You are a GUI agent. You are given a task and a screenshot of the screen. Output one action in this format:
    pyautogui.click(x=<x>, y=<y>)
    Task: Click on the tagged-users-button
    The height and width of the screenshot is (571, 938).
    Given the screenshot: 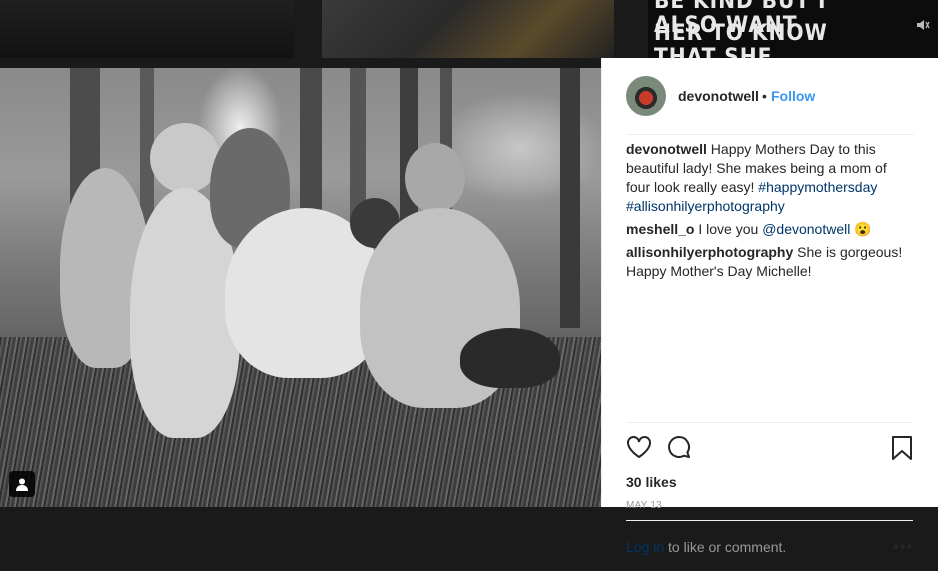 What is the action you would take?
    pyautogui.click(x=22, y=484)
    